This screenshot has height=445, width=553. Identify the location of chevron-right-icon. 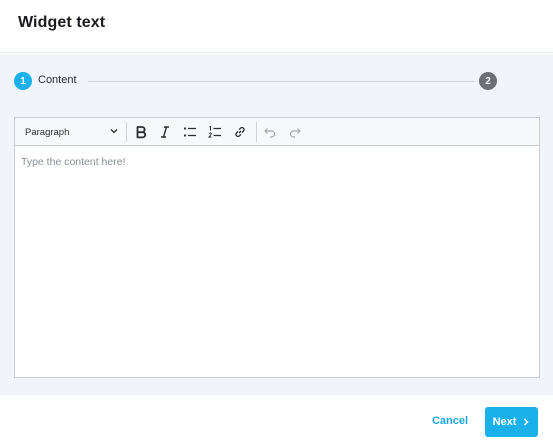
(526, 422).